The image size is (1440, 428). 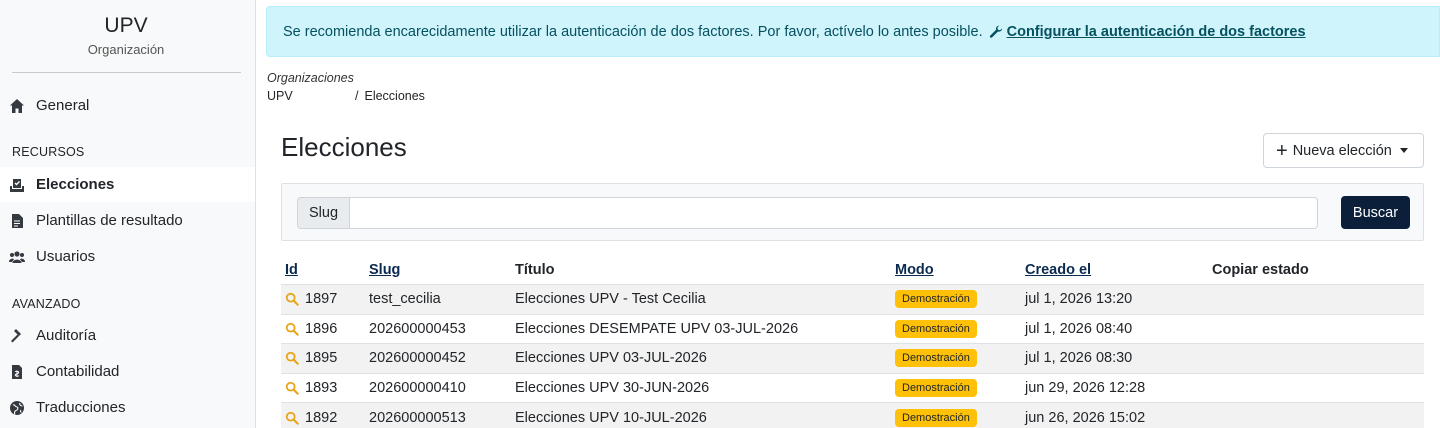 I want to click on row-slug: test_cecilia, so click(x=405, y=299).